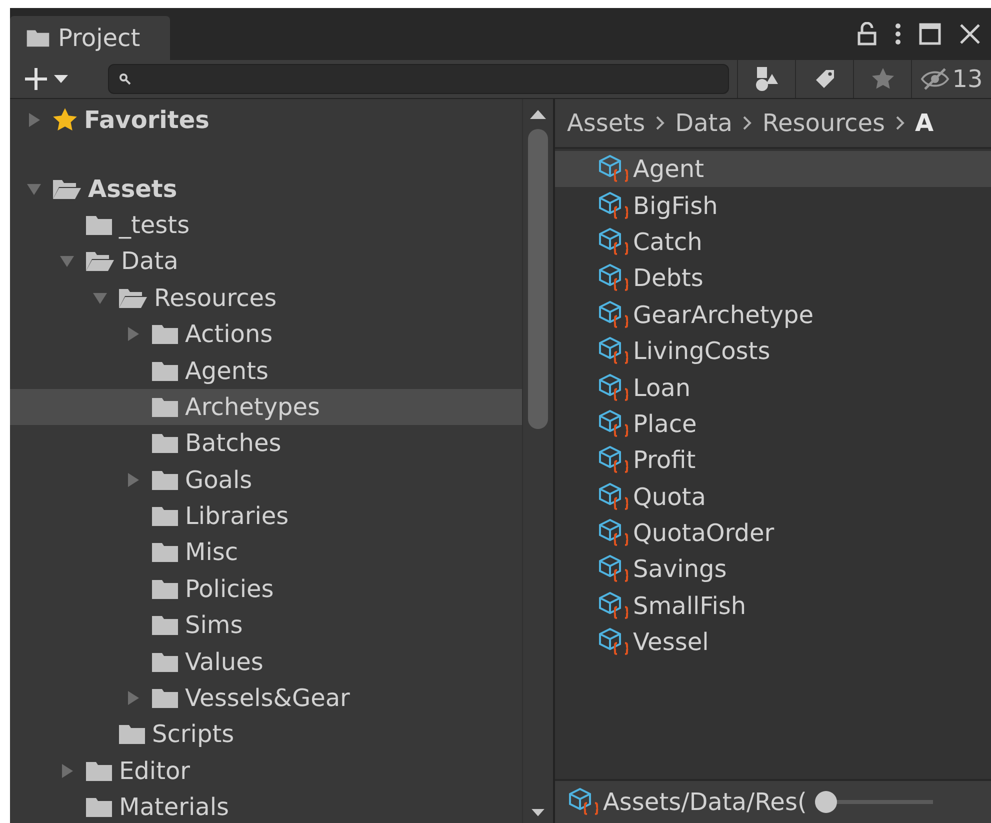  I want to click on folder-label: Scripts, so click(193, 734).